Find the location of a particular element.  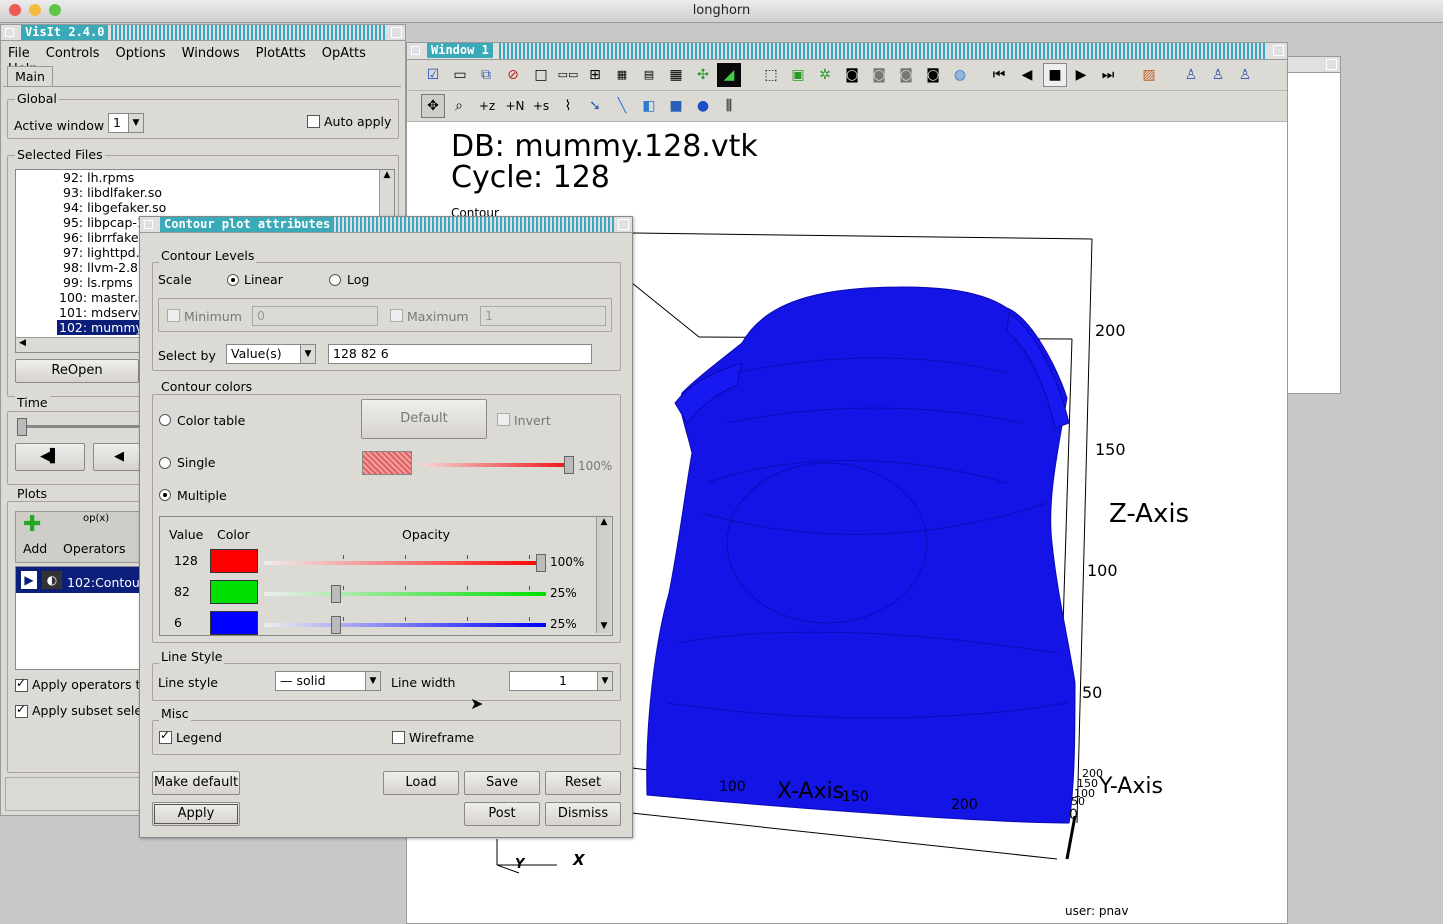

camera-3-icon: ◙ is located at coordinates (906, 75).